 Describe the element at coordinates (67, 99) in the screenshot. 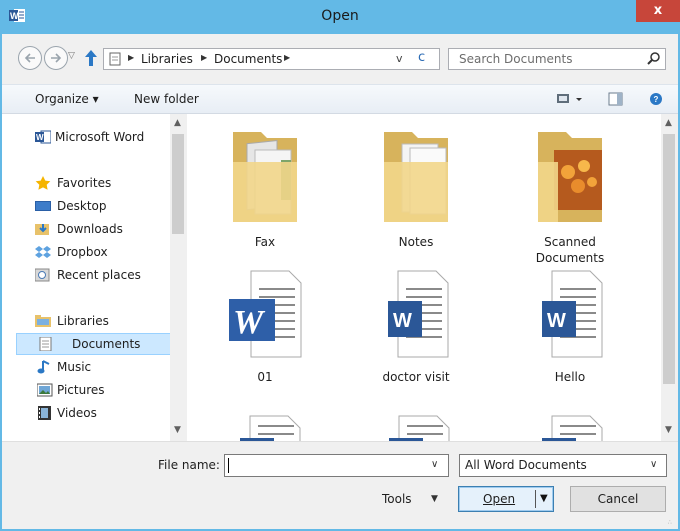

I see `organize-button: Organize ▾` at that location.